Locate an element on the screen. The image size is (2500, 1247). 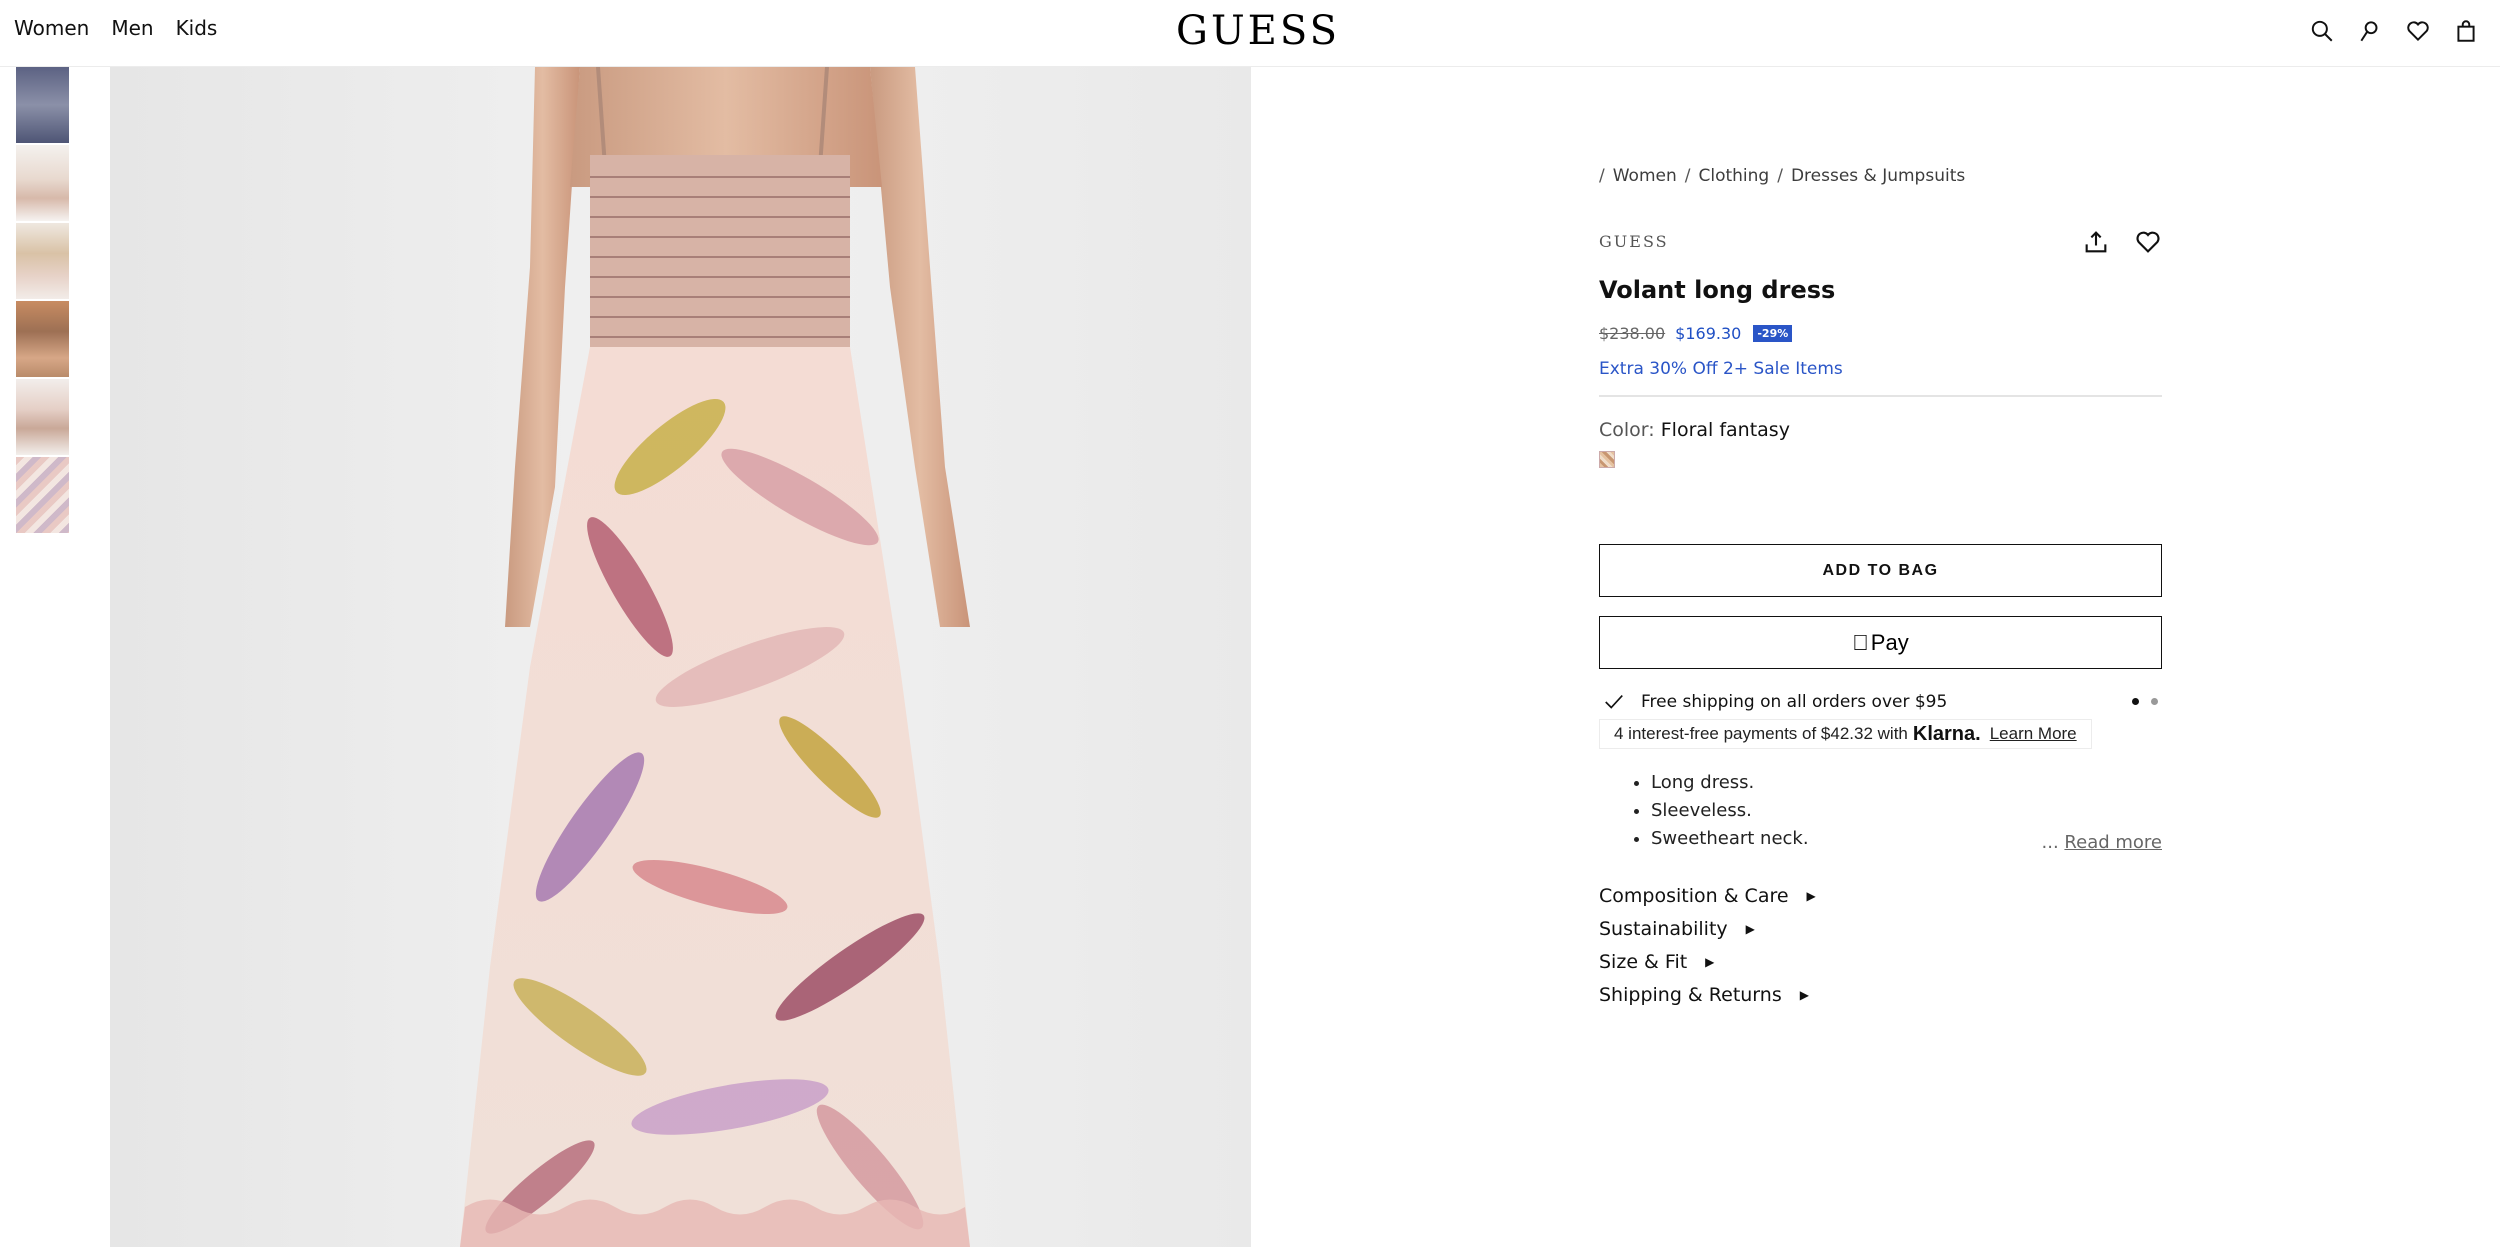
wishlist-heart-icon is located at coordinates (2148, 242).